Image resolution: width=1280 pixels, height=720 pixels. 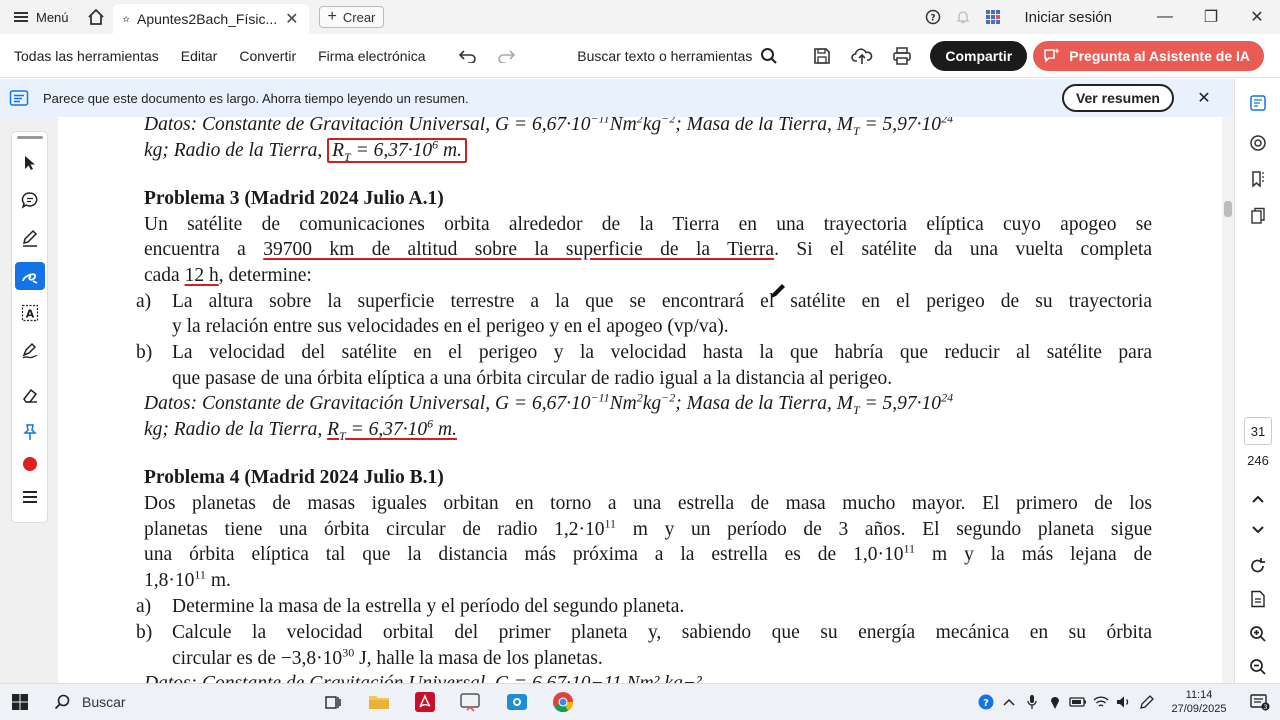 I want to click on ai-assistant-button: Pregunta al Asistente de IA, so click(x=1148, y=55).